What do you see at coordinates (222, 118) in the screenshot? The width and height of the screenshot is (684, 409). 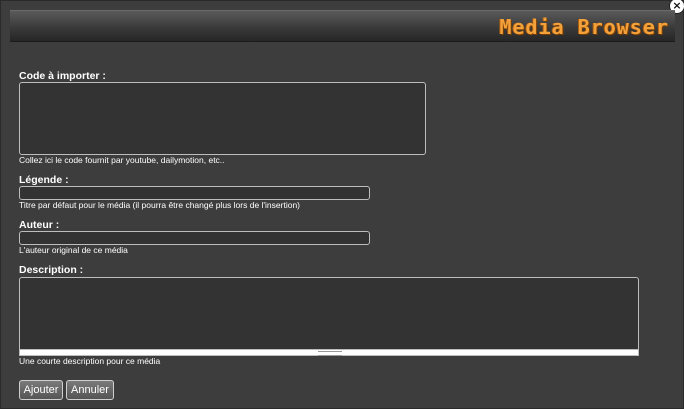 I see `code-textarea` at bounding box center [222, 118].